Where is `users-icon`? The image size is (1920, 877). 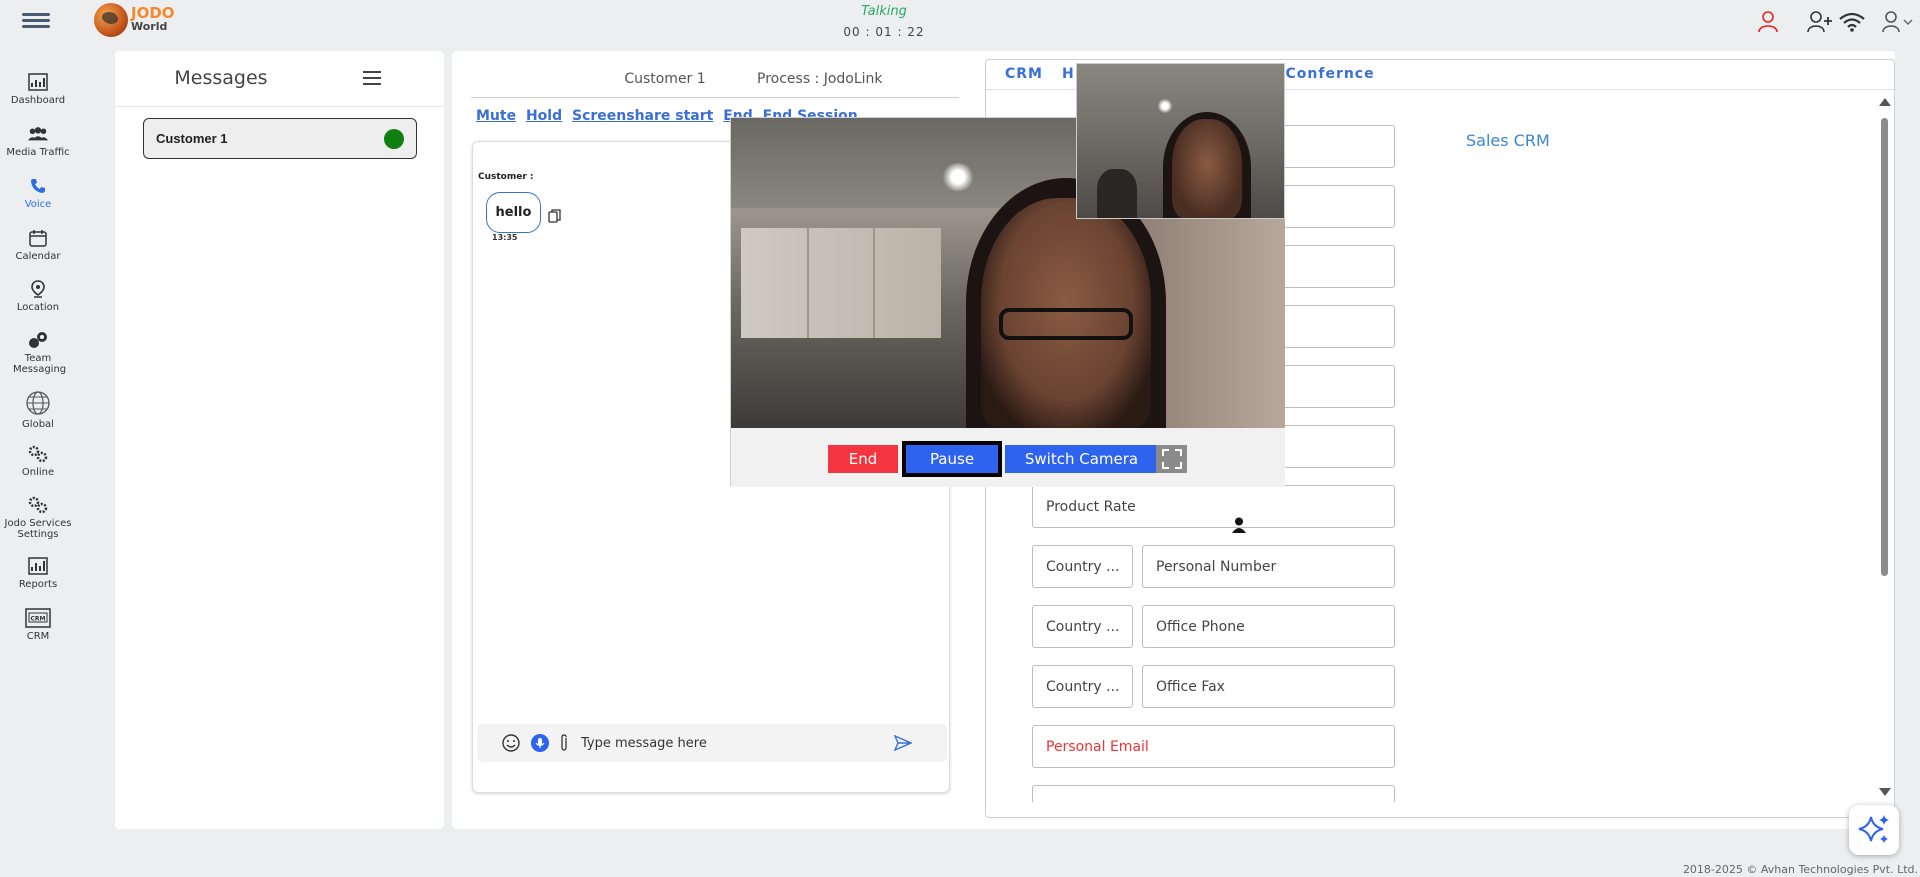
users-icon is located at coordinates (38, 134).